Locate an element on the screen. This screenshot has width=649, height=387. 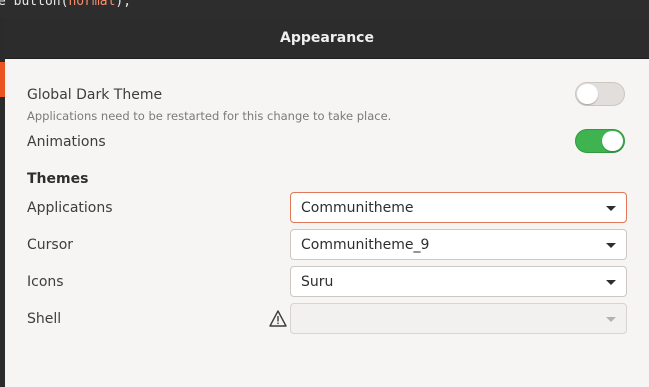
dialog-titlebar: Appearance is located at coordinates (327, 38).